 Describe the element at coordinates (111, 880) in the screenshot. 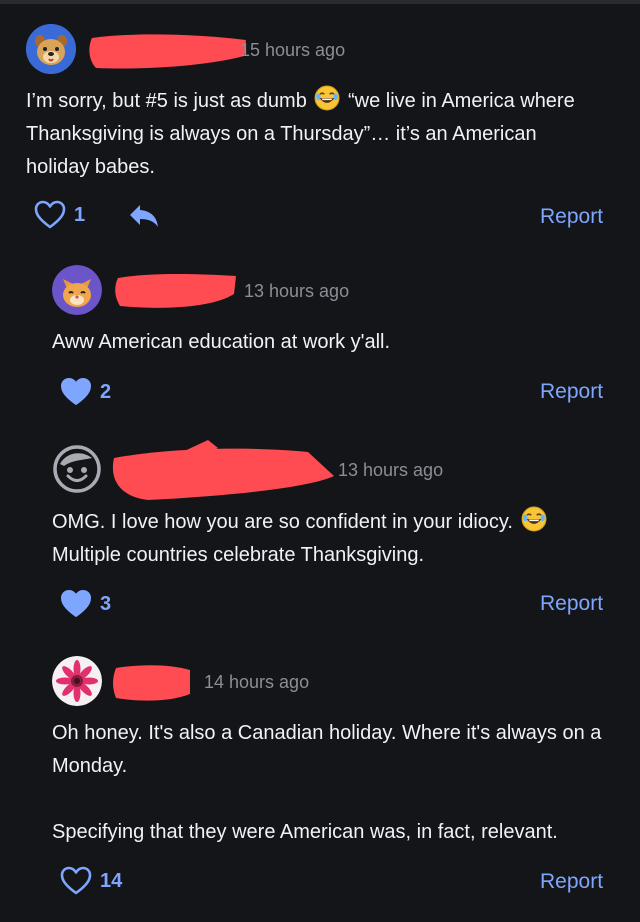

I see `like-count: 14` at that location.